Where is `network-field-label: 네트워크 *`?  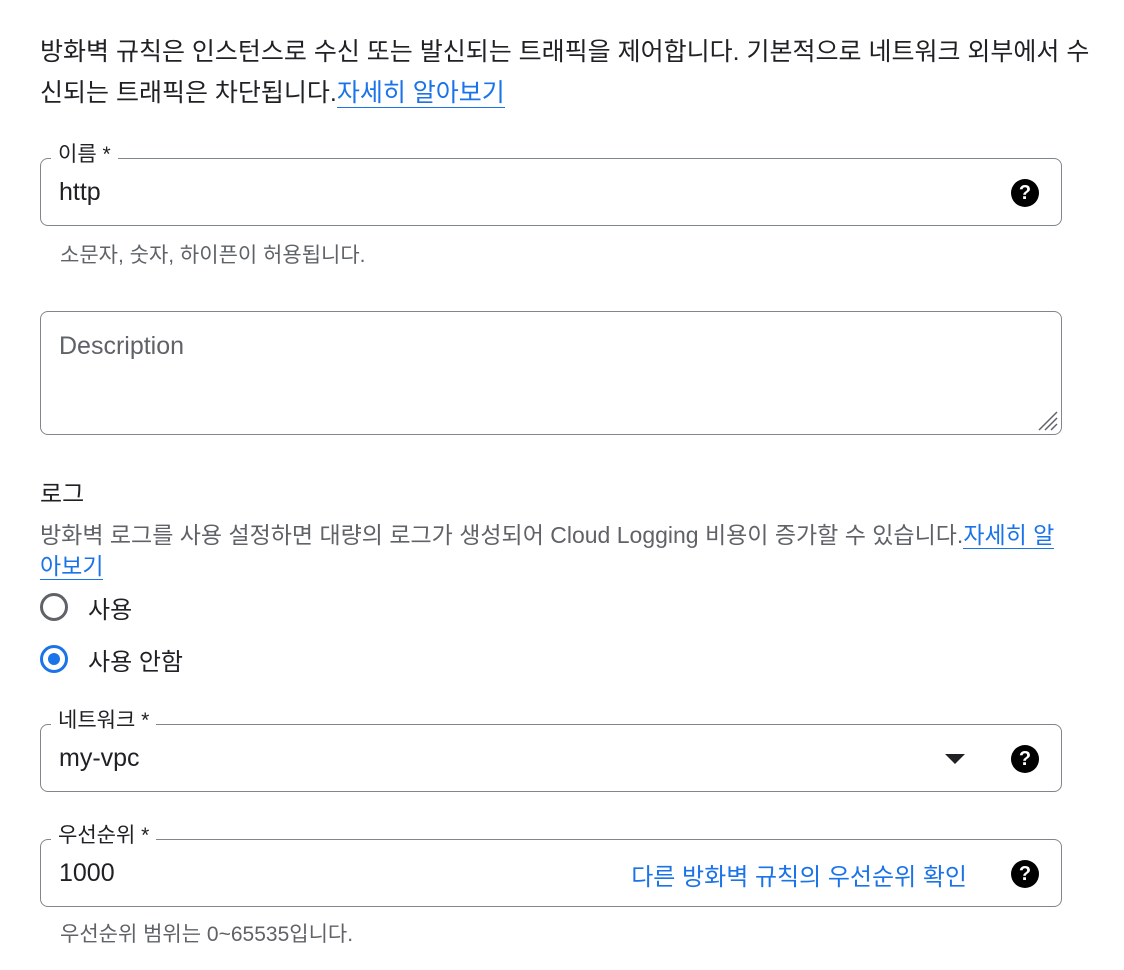 network-field-label: 네트워크 * is located at coordinates (104, 721).